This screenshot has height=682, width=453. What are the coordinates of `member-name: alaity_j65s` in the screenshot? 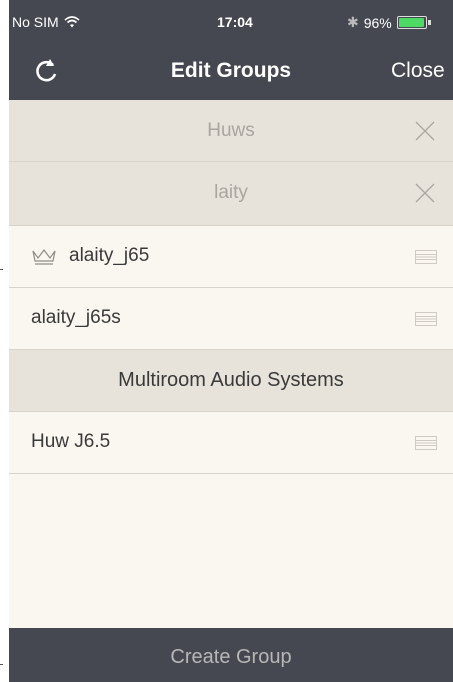 It's located at (76, 317).